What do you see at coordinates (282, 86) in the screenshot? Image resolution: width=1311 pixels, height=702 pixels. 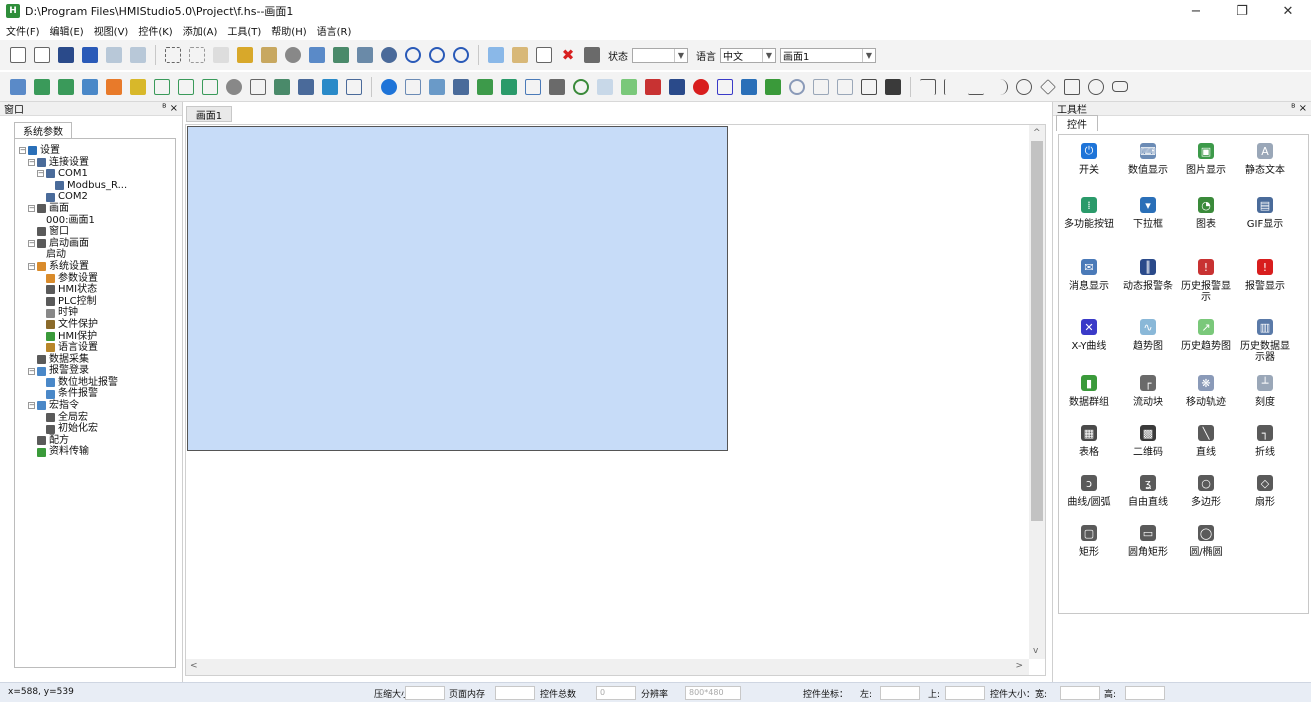 I see `screen-icon` at bounding box center [282, 86].